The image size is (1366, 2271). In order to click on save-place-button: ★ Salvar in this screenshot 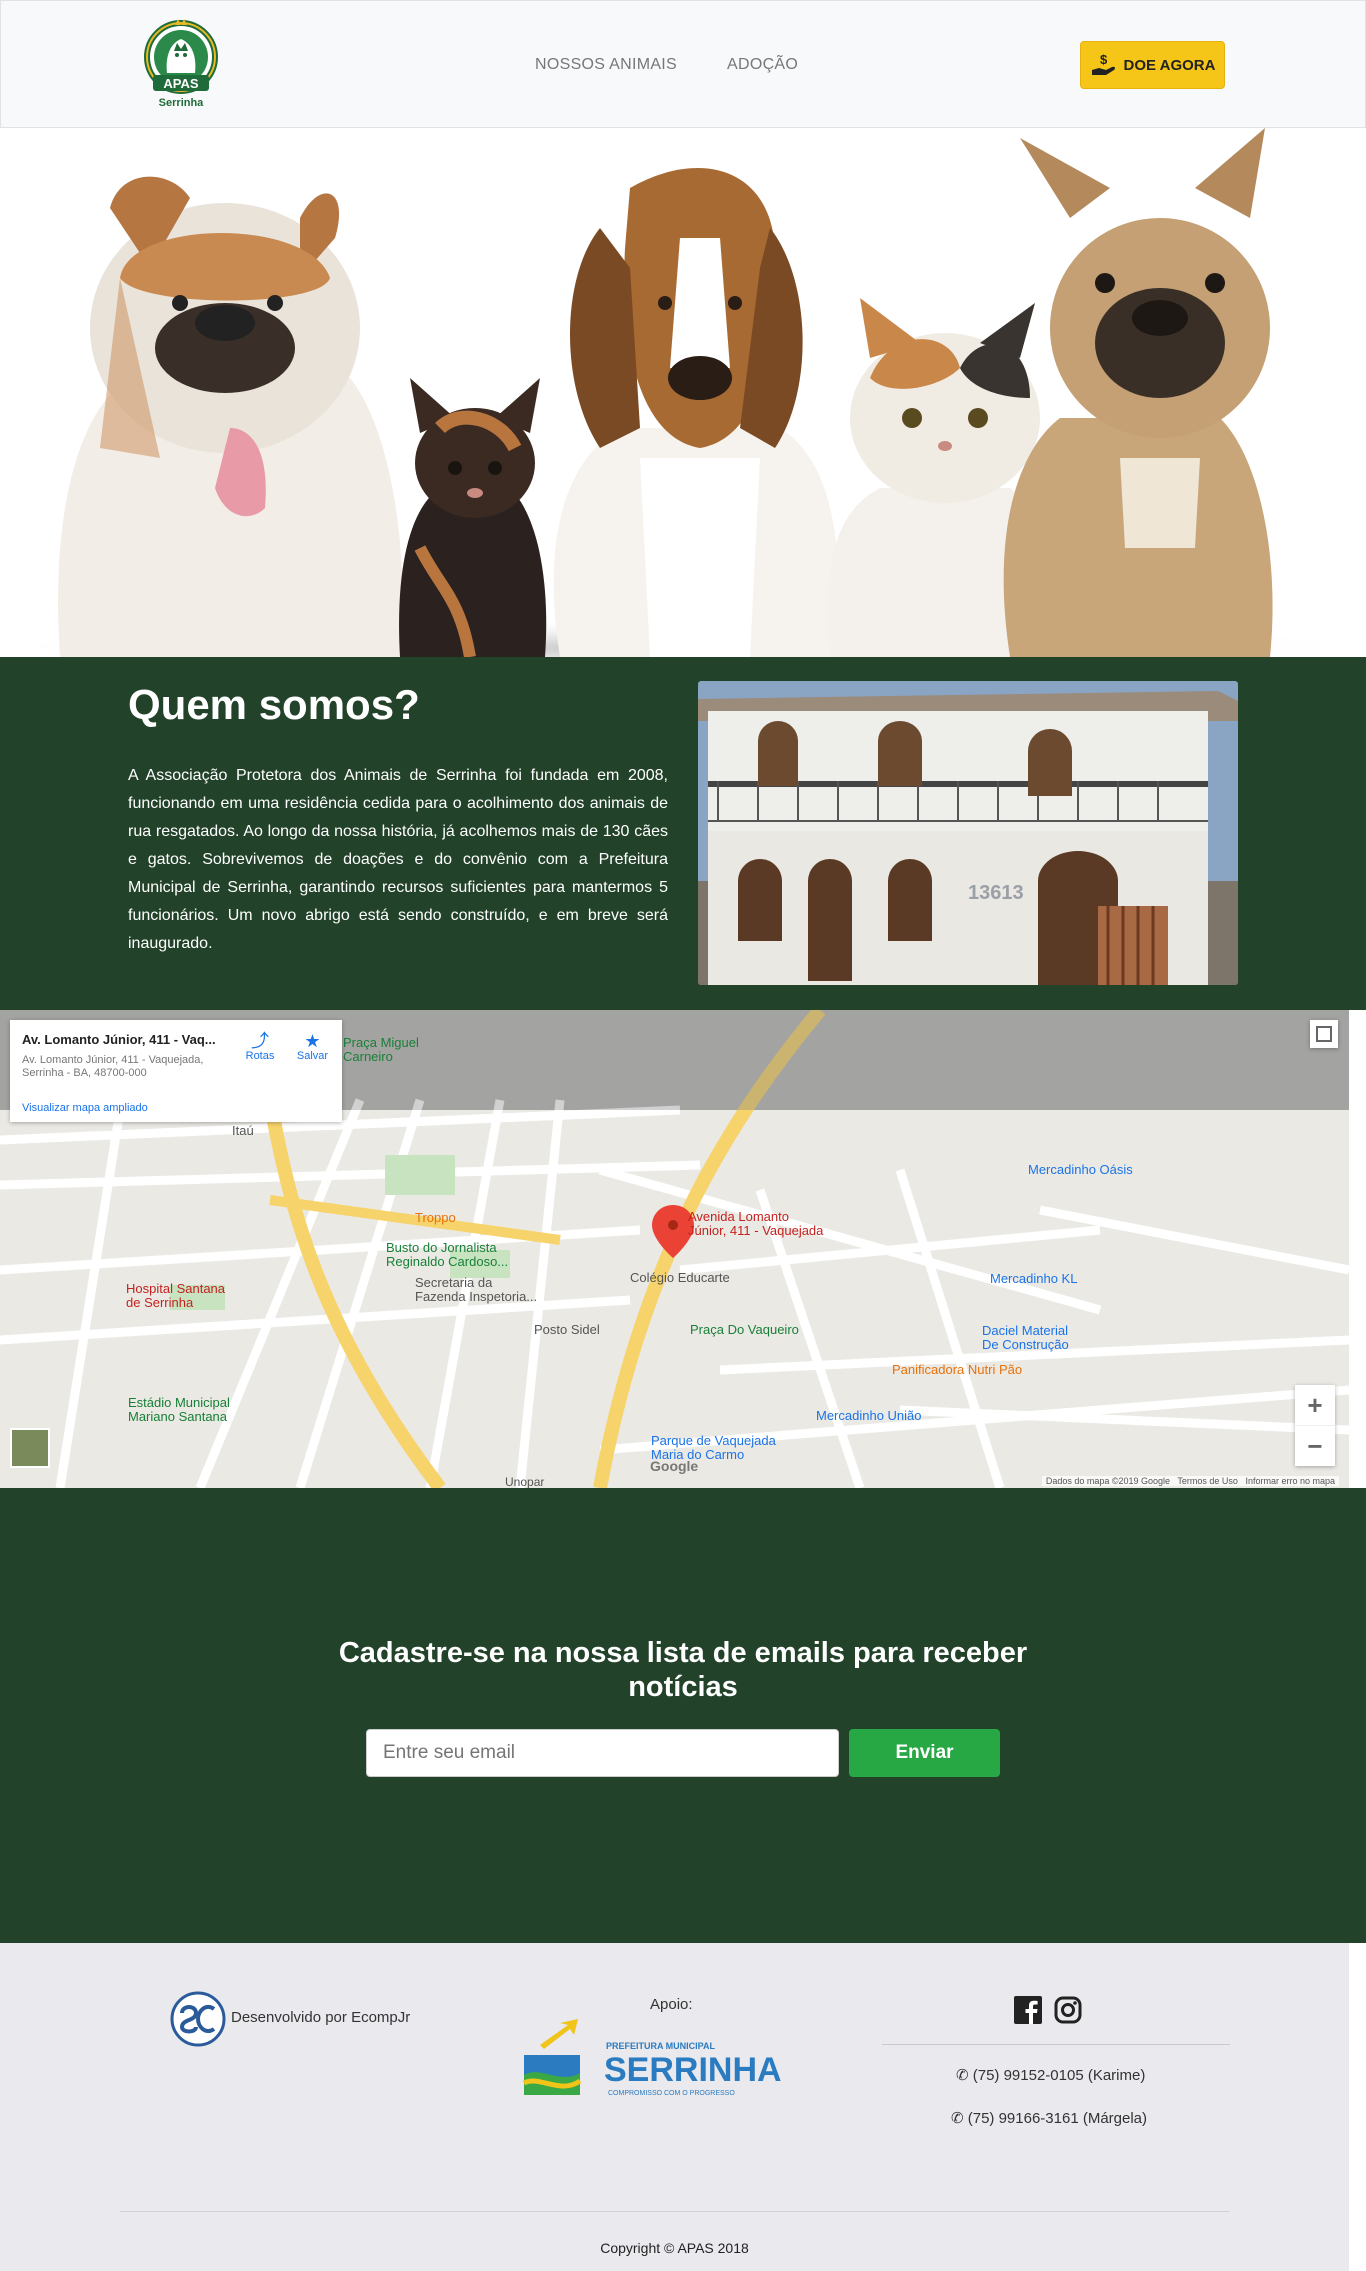, I will do `click(312, 1047)`.